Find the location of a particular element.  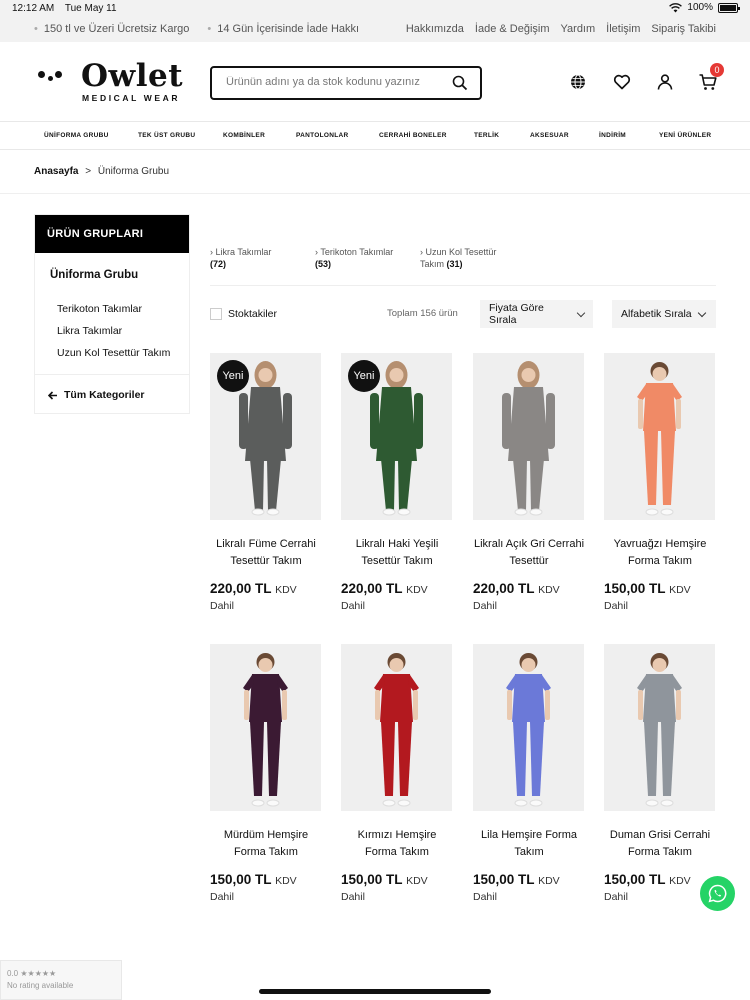

link-contact: İletişim is located at coordinates (623, 29).